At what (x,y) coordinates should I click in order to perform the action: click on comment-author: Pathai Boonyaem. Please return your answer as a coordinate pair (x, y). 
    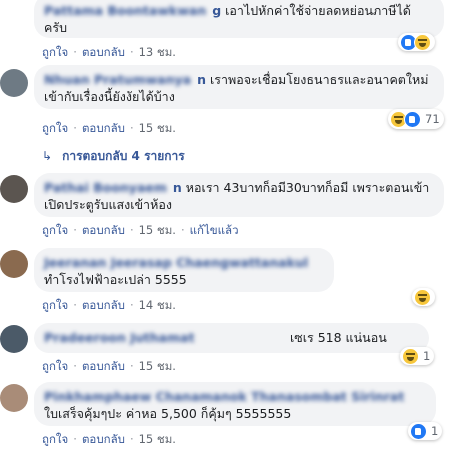
    Looking at the image, I should click on (105, 187).